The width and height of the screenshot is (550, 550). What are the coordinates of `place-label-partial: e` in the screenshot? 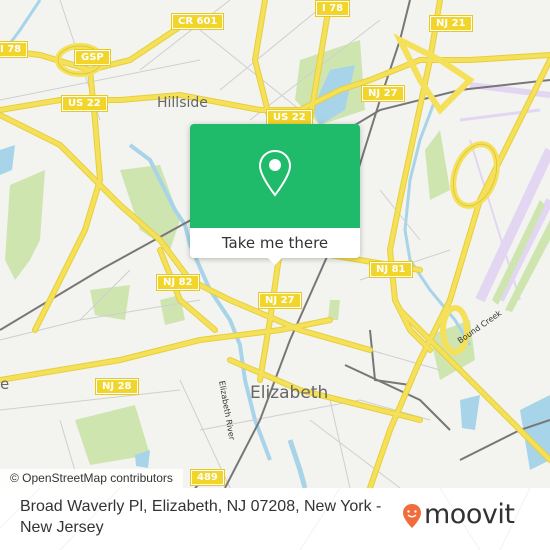 It's located at (5, 384).